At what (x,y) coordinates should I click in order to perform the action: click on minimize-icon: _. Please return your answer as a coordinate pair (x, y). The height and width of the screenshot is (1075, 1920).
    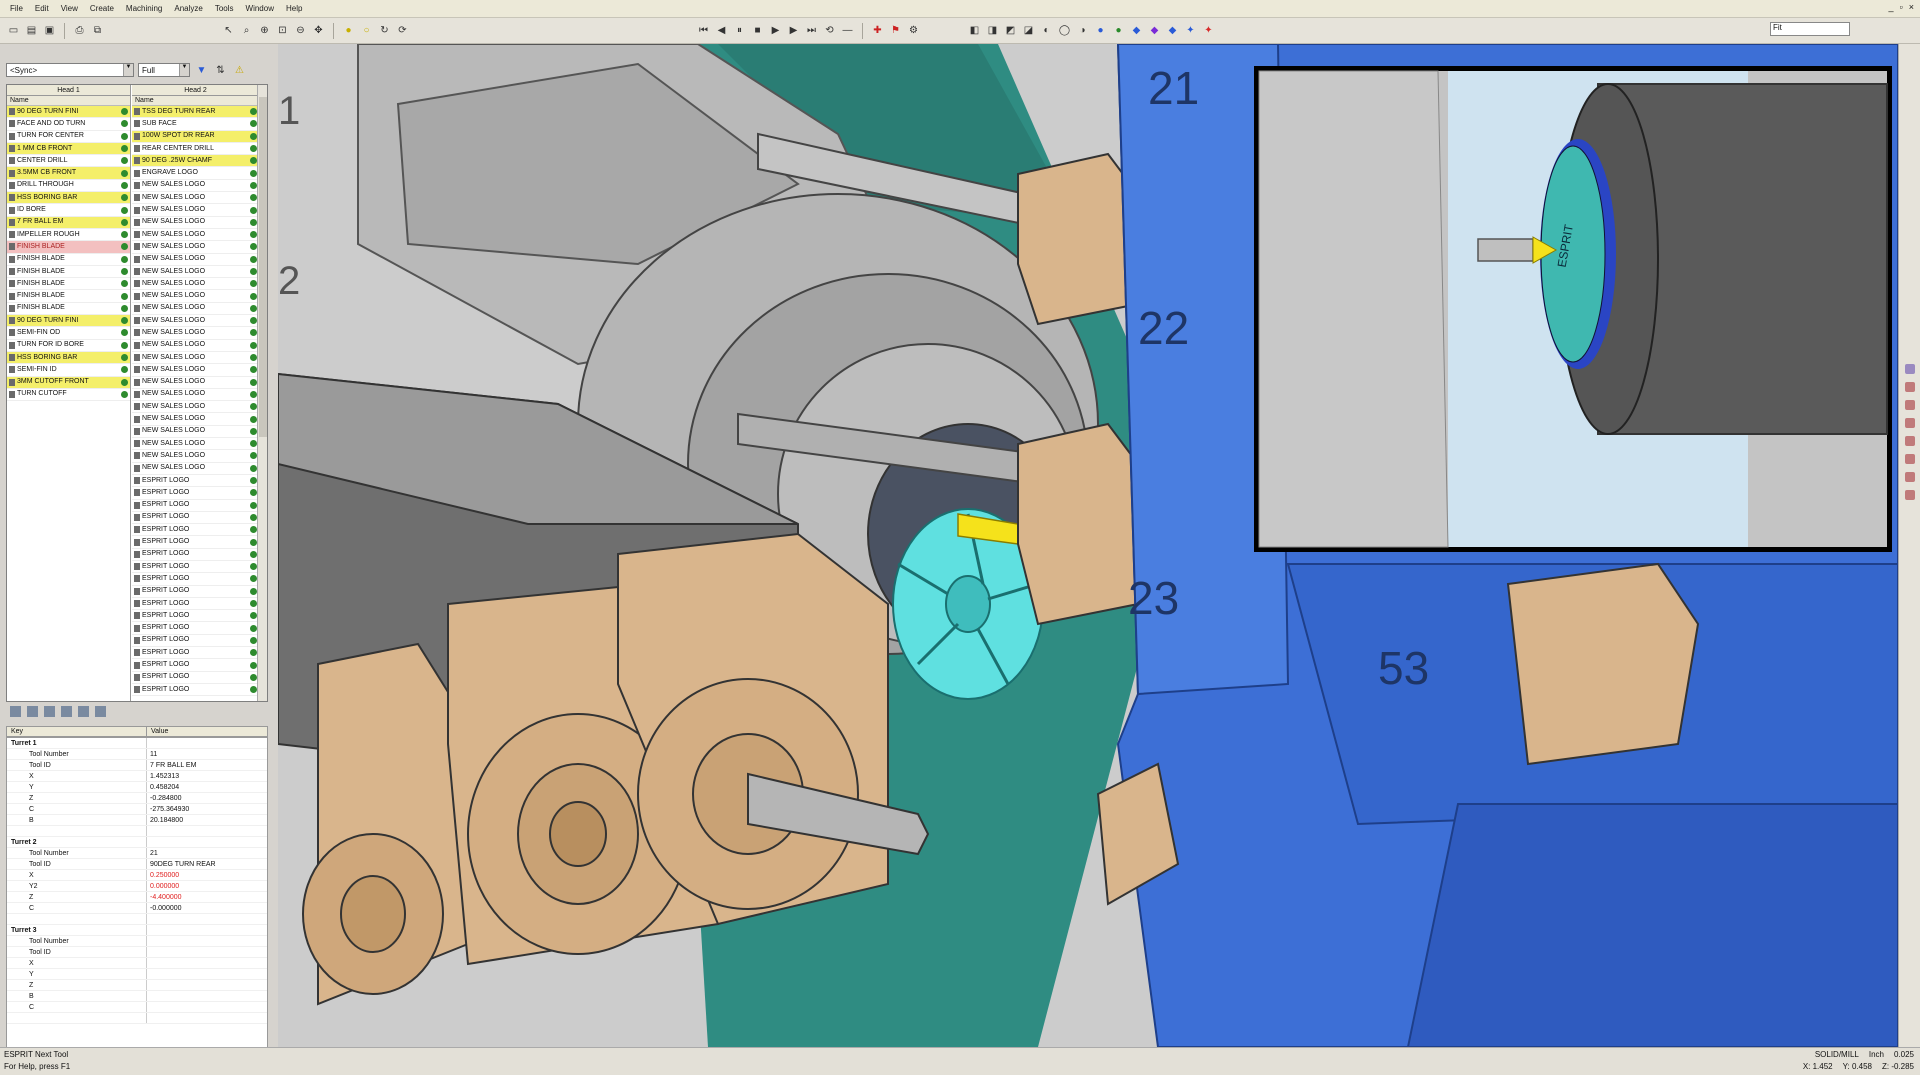
    Looking at the image, I should click on (1891, 7).